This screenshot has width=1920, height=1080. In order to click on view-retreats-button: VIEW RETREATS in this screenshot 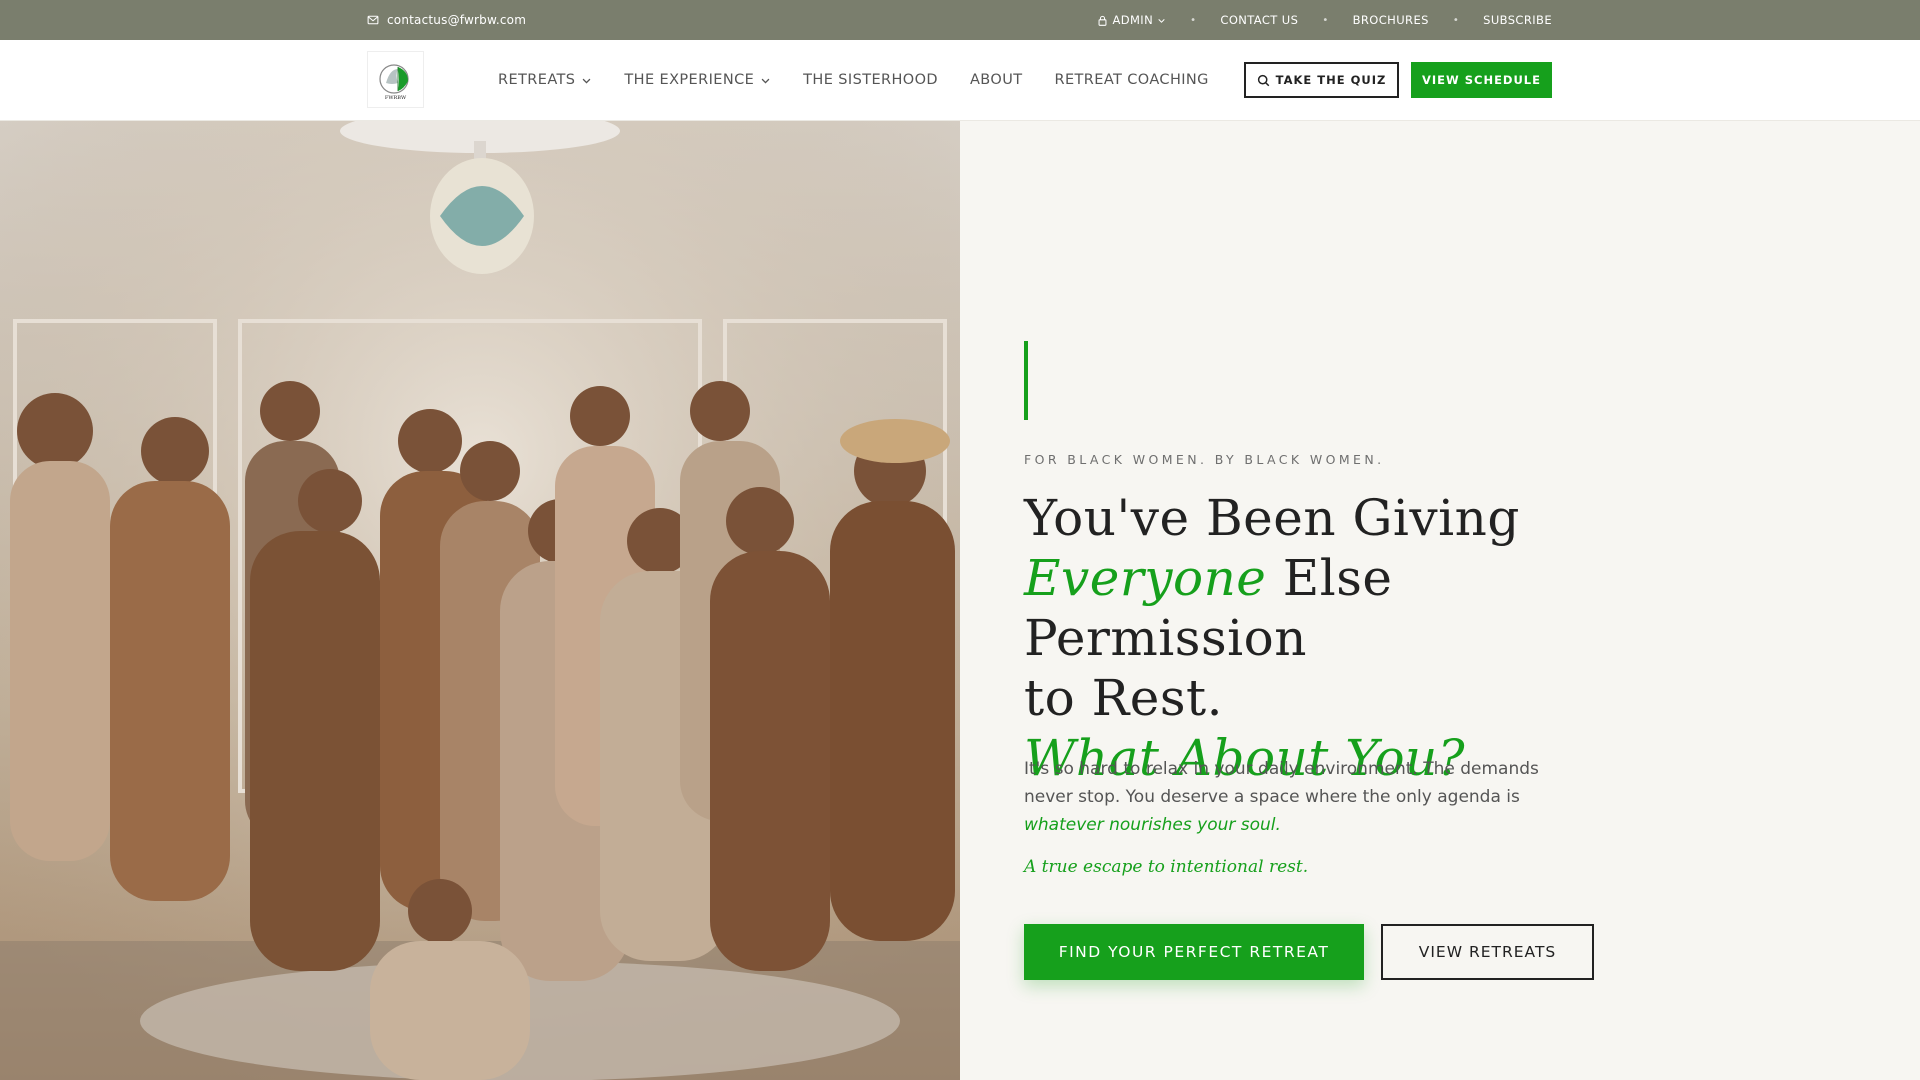, I will do `click(1487, 952)`.